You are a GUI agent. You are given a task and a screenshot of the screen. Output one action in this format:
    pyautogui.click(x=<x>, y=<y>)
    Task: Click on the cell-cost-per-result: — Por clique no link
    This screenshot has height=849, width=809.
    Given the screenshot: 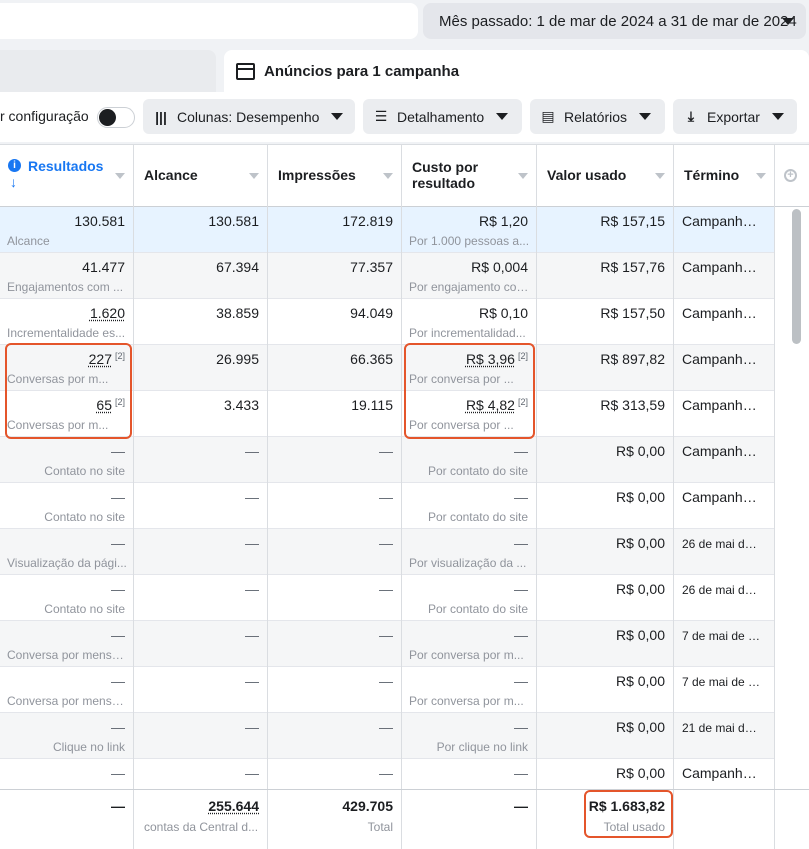 What is the action you would take?
    pyautogui.click(x=469, y=736)
    